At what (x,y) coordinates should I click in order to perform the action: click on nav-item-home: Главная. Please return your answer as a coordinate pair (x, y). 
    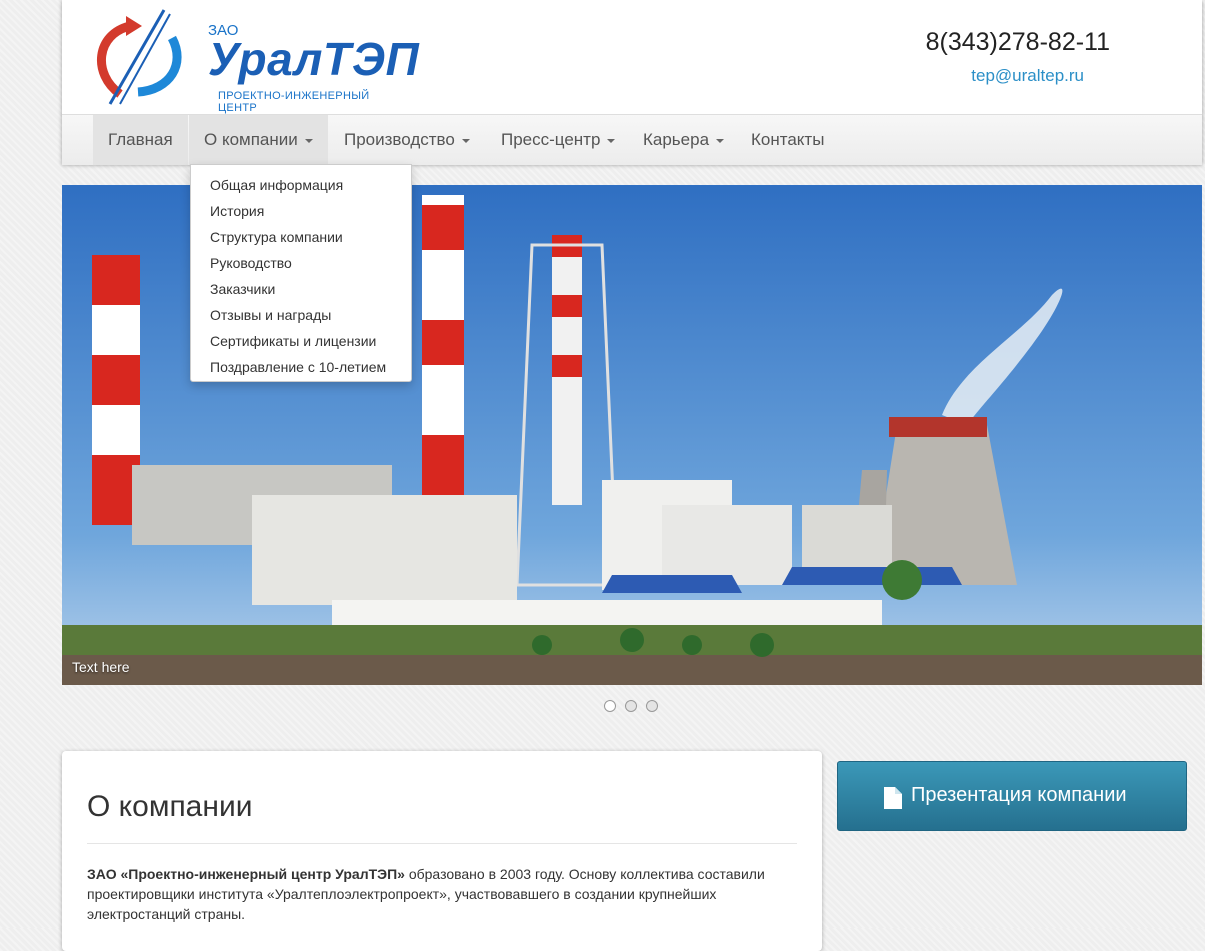
    Looking at the image, I should click on (140, 140).